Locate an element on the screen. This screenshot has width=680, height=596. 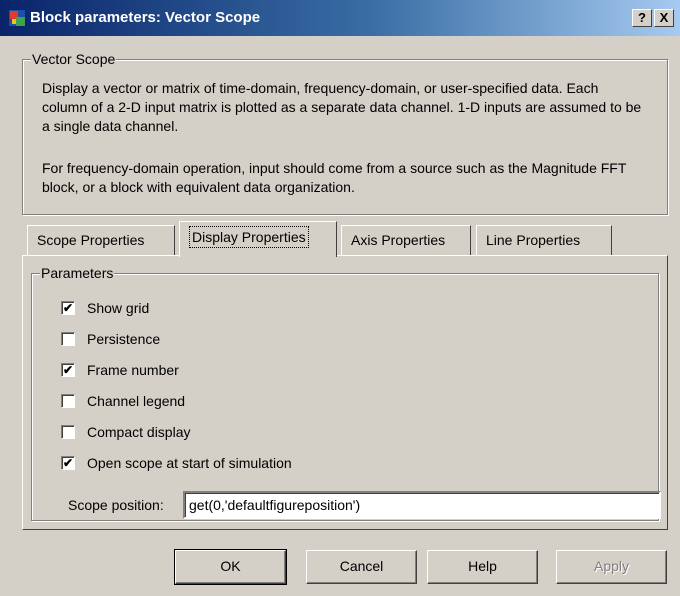
title-bar: Block parameters: Vector Scope ? X is located at coordinates (340, 18).